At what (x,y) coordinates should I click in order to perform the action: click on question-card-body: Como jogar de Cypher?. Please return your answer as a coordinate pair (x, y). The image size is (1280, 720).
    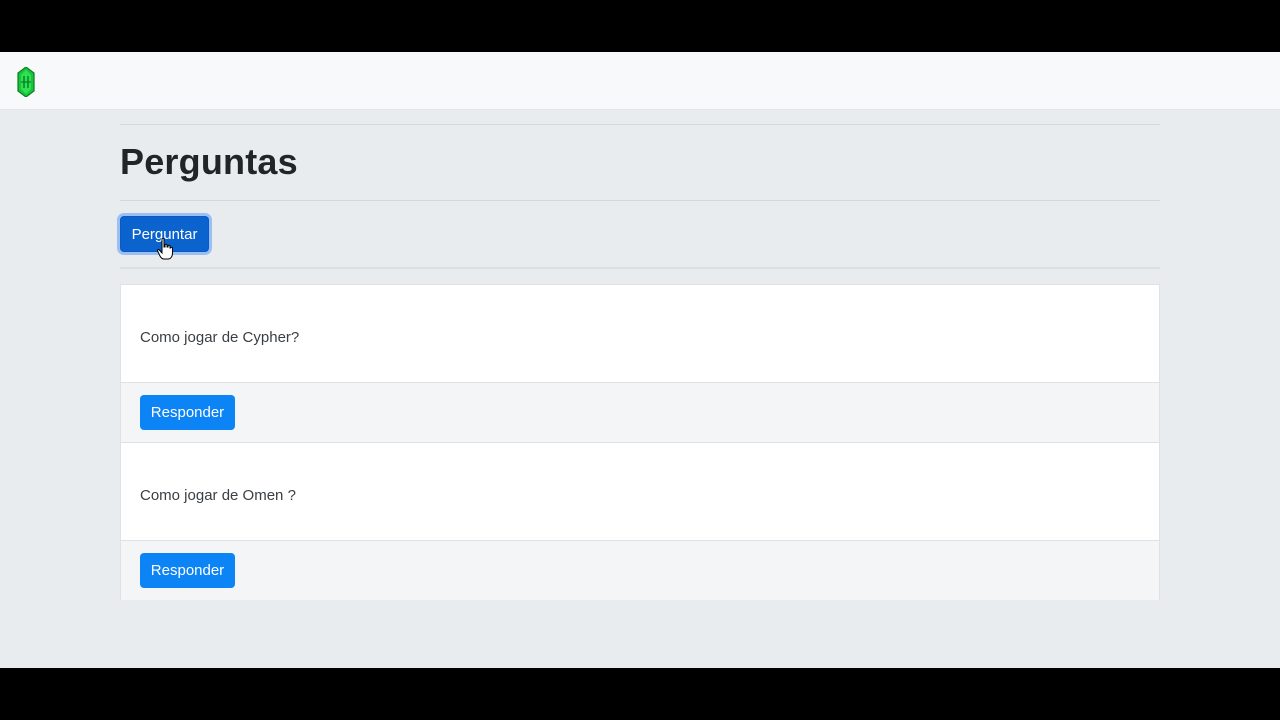
    Looking at the image, I should click on (640, 333).